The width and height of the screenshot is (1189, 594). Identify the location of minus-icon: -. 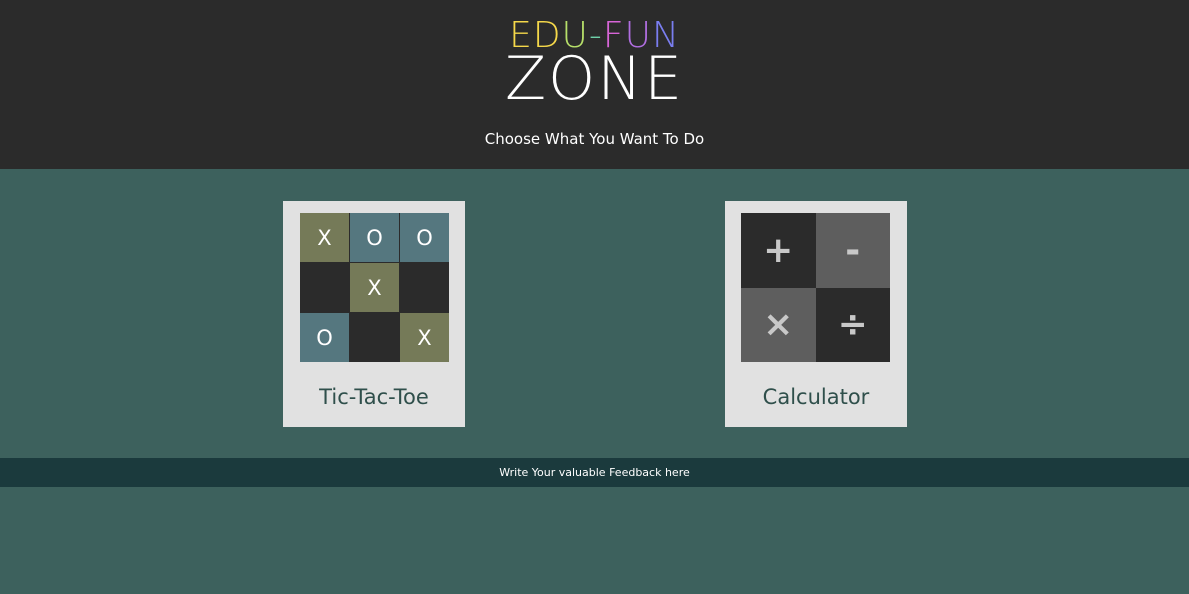
(852, 250).